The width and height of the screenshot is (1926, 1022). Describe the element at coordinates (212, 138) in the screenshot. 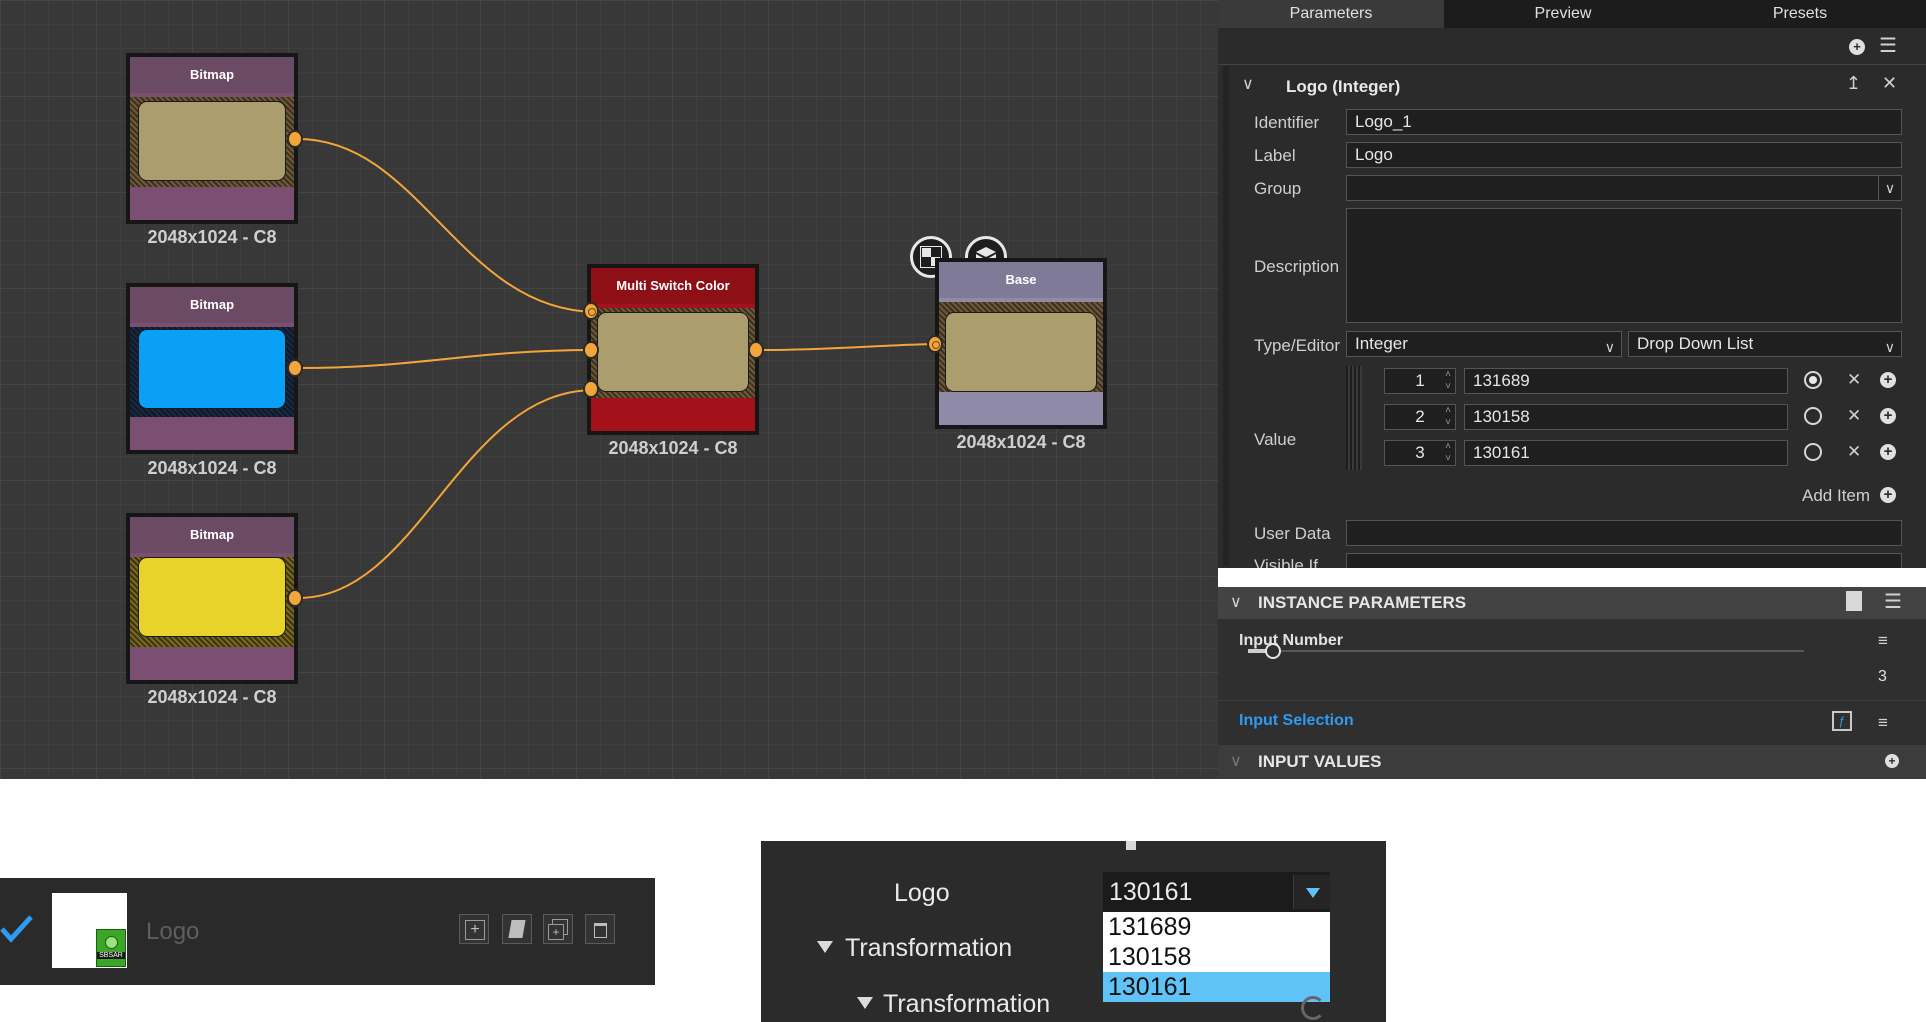

I see `bitmap-node-1: Bitmap` at that location.